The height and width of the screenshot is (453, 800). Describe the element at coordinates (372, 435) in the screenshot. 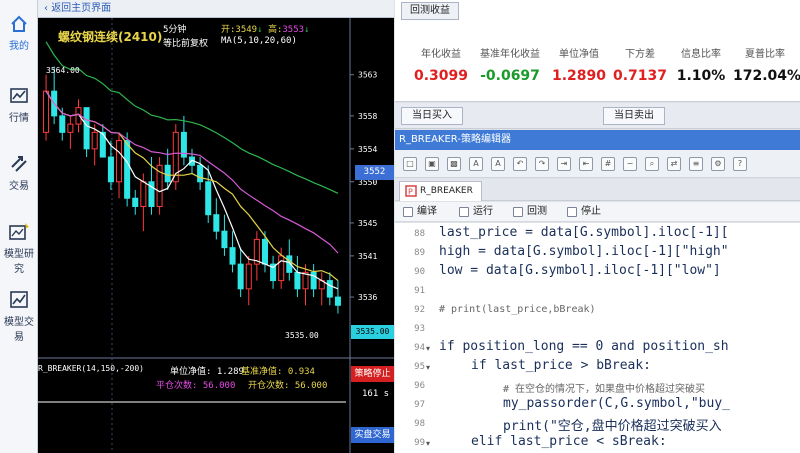

I see `live-trade-button: 实盘交易` at that location.